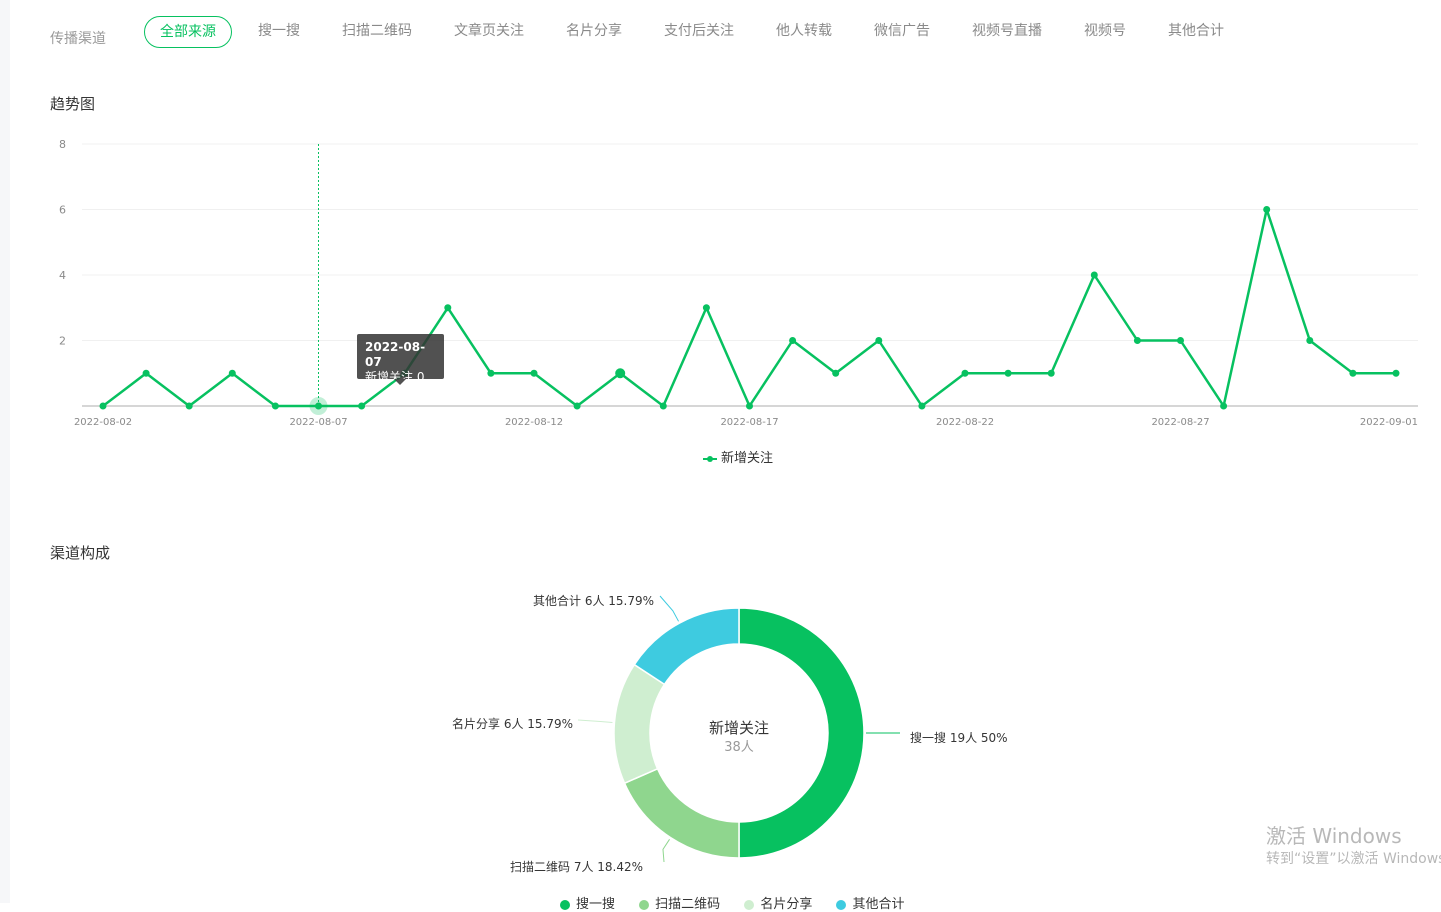 This screenshot has height=912, width=1441. Describe the element at coordinates (318, 422) in the screenshot. I see `x-tick-label: 2022-08-07` at that location.